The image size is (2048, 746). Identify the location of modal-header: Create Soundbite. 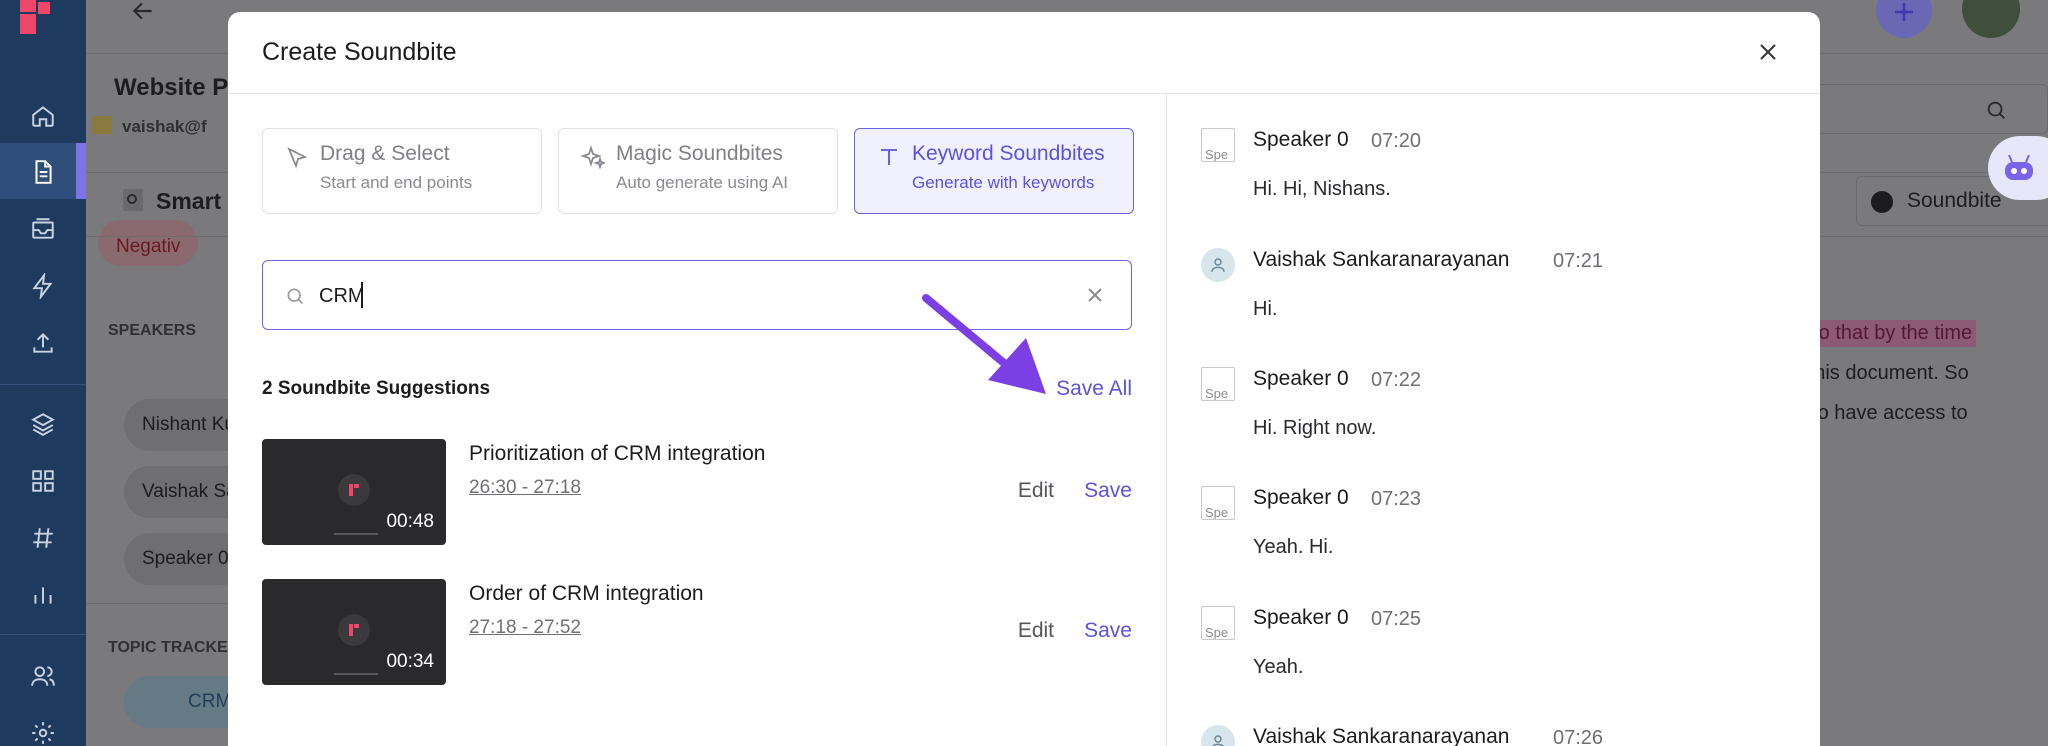
(1024, 53).